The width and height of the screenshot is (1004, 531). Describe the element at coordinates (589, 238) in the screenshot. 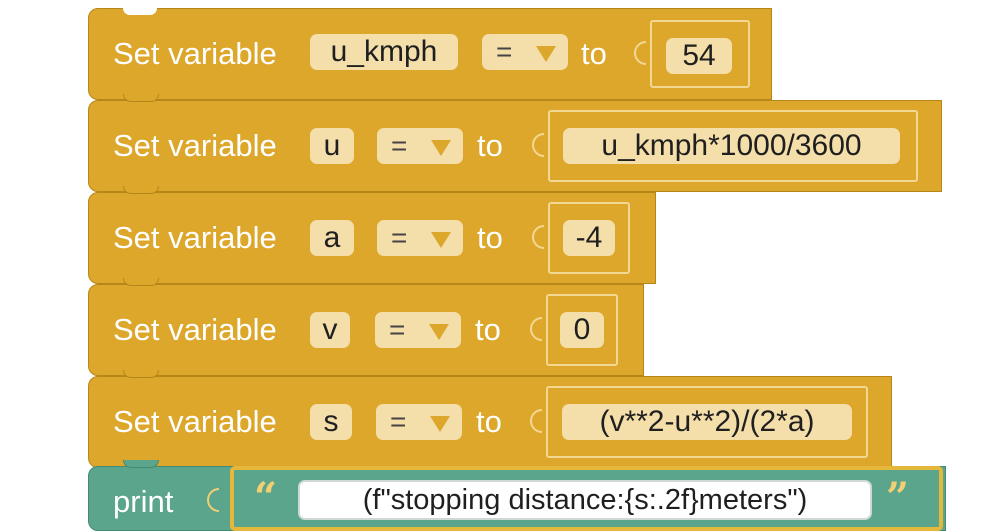

I see `value-field: -4` at that location.